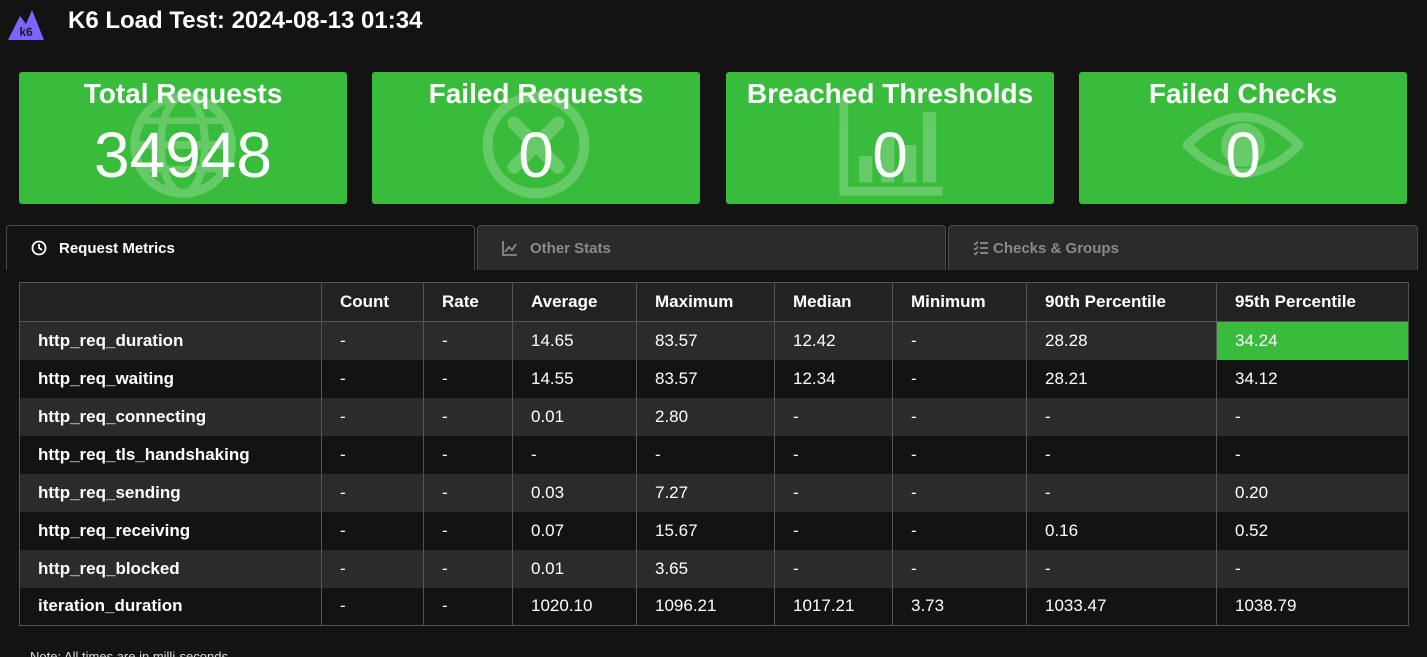  What do you see at coordinates (509, 248) in the screenshot?
I see `line-chart-icon` at bounding box center [509, 248].